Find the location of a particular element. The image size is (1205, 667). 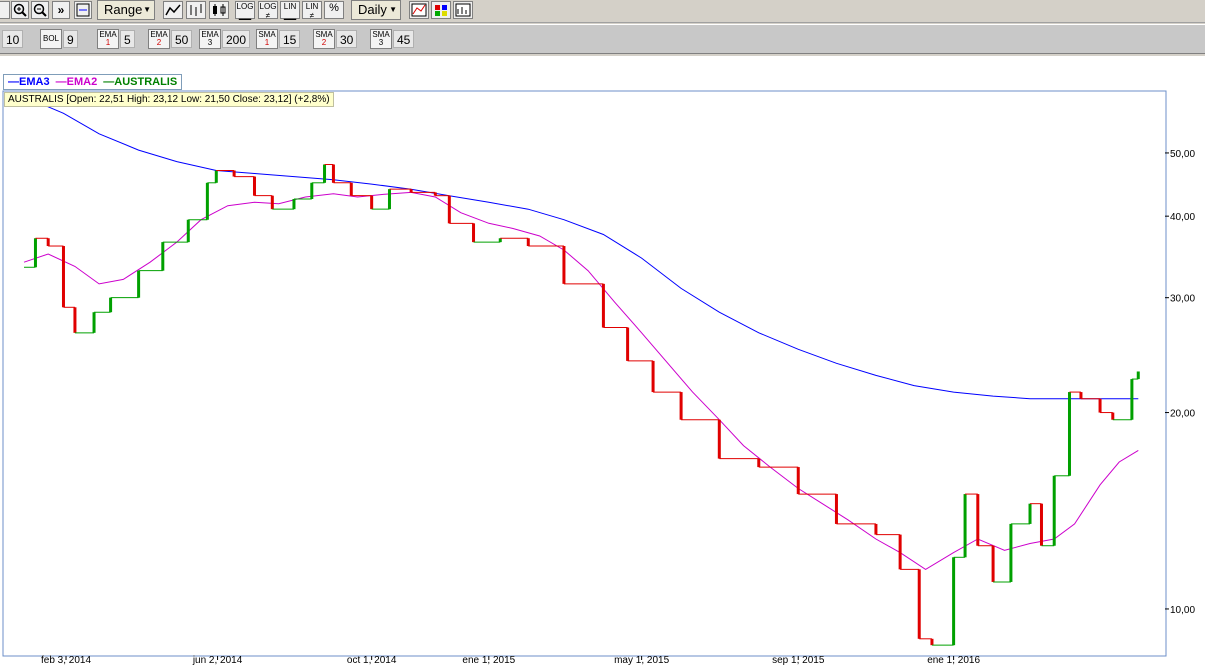

lin-not-equal-button: LIN ≠ is located at coordinates (312, 10).